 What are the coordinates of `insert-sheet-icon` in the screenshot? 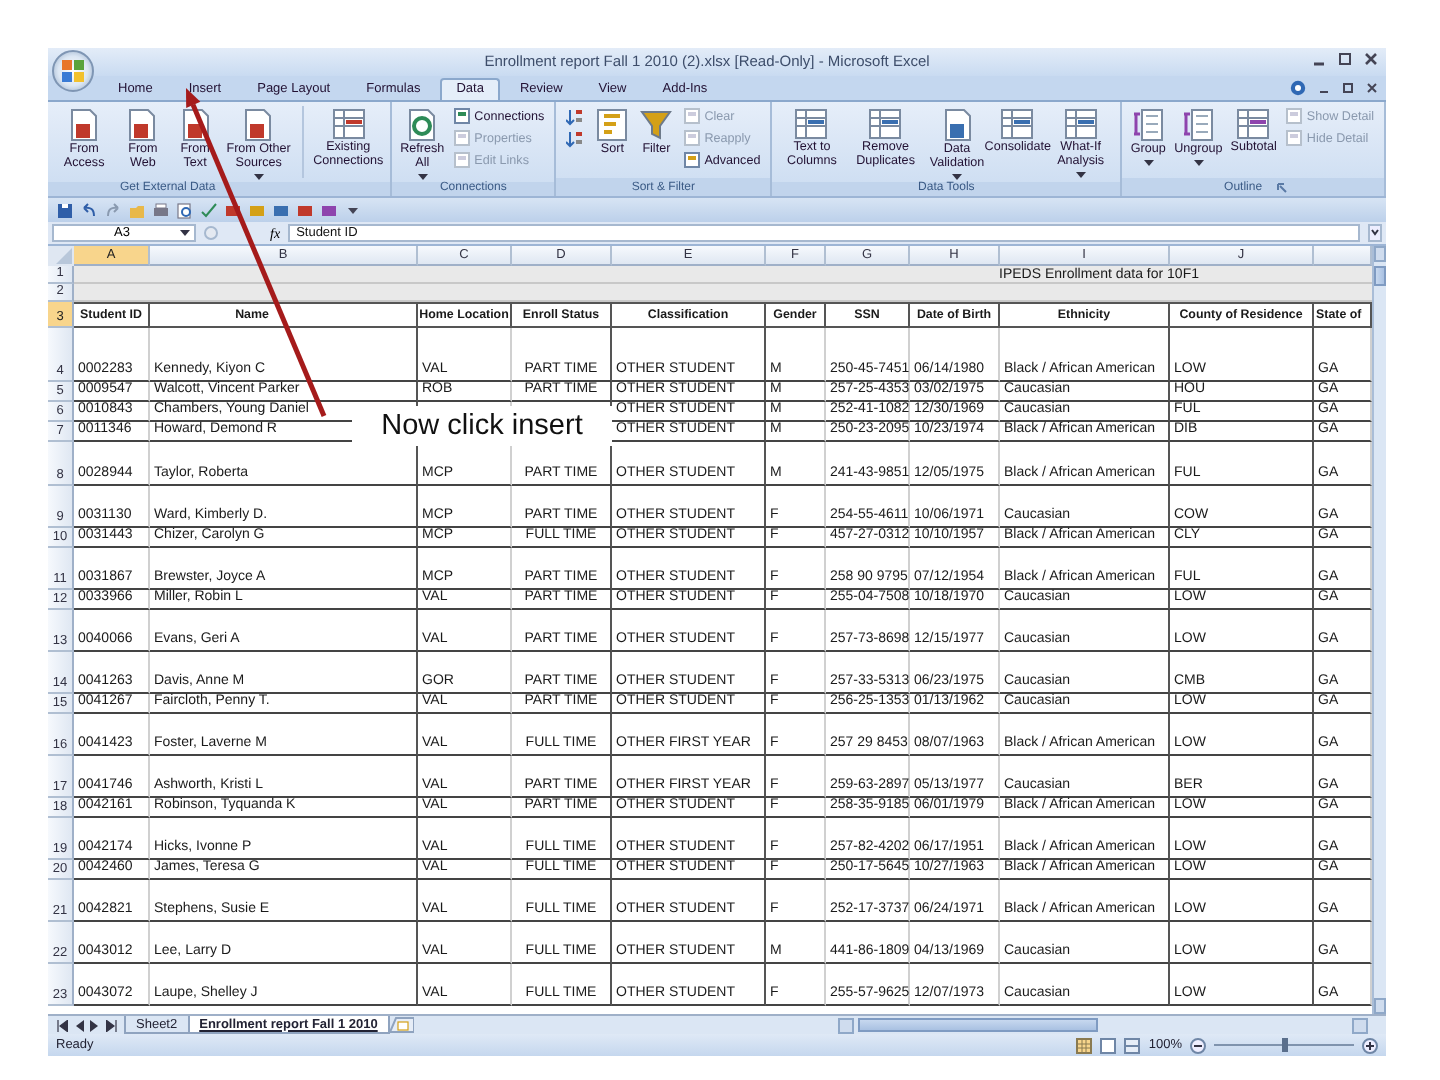 It's located at (401, 1025).